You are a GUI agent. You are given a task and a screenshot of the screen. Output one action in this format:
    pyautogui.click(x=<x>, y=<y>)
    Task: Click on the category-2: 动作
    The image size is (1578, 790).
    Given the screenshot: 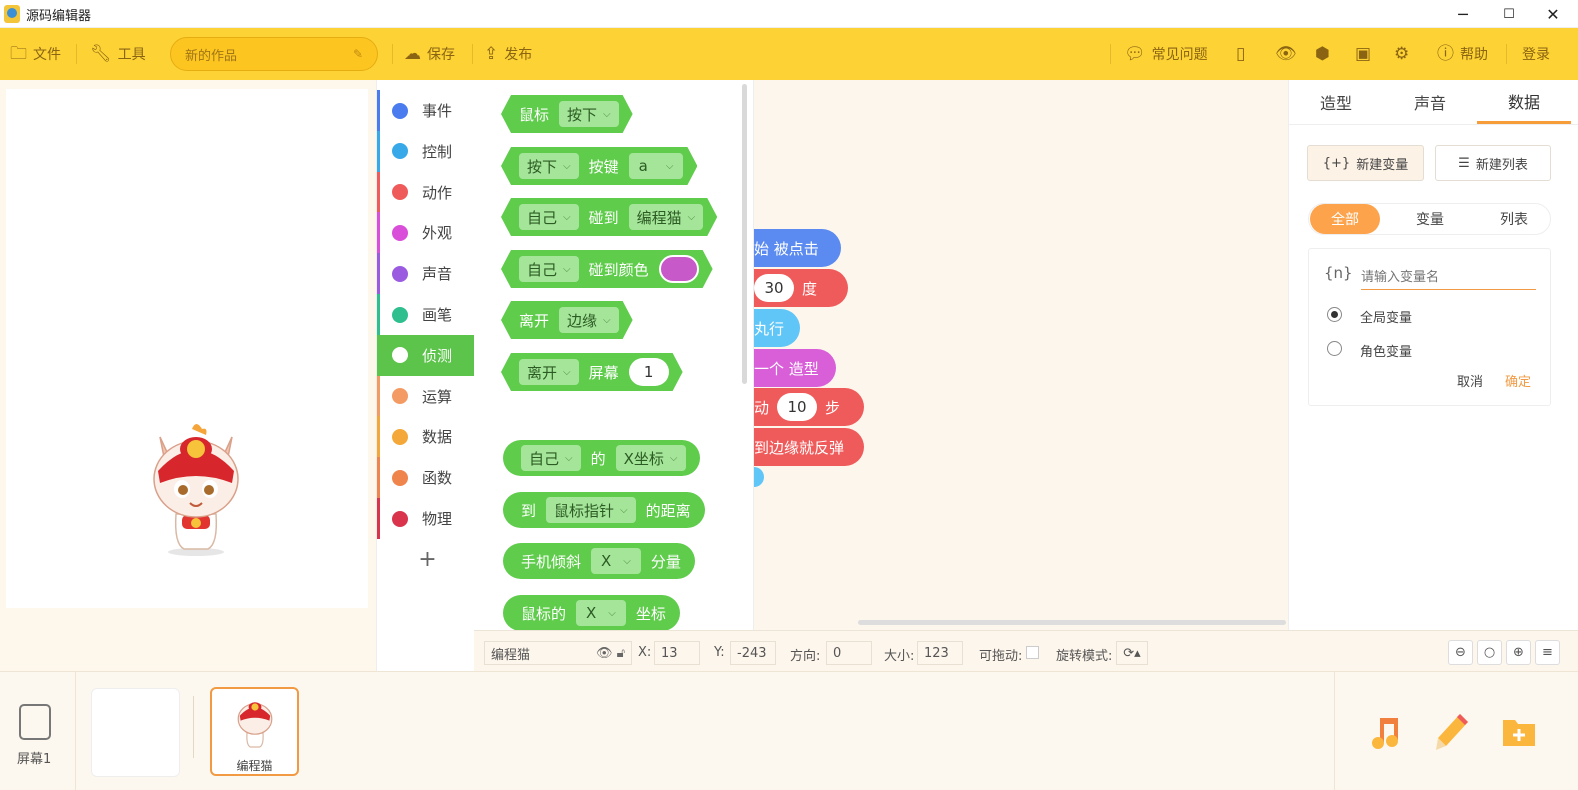 What is the action you would take?
    pyautogui.click(x=426, y=192)
    